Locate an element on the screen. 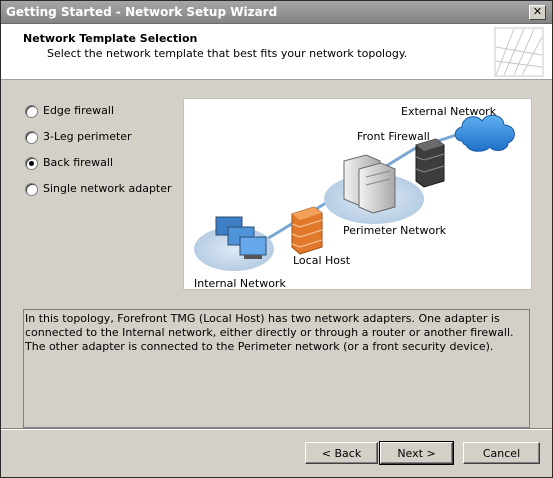 The width and height of the screenshot is (553, 478). firewall-brick-icon is located at coordinates (307, 230).